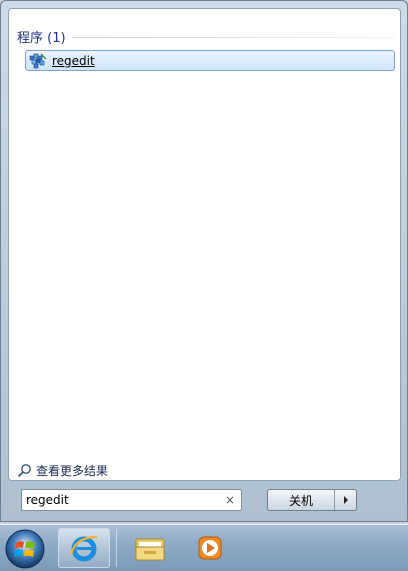  I want to click on result-item-regedit: regedit, so click(210, 60).